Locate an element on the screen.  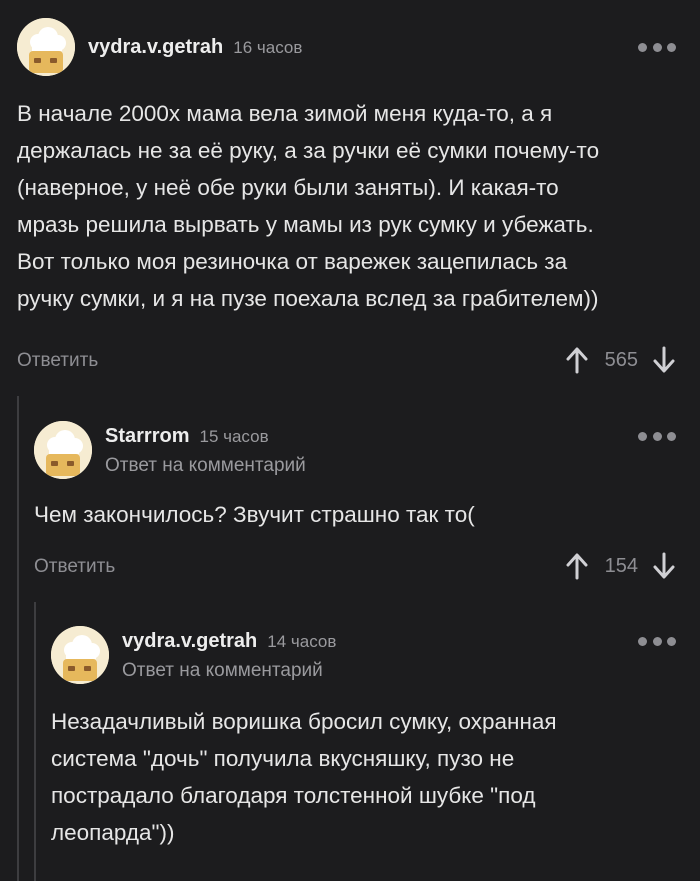
rating-count: 154 is located at coordinates (621, 565).